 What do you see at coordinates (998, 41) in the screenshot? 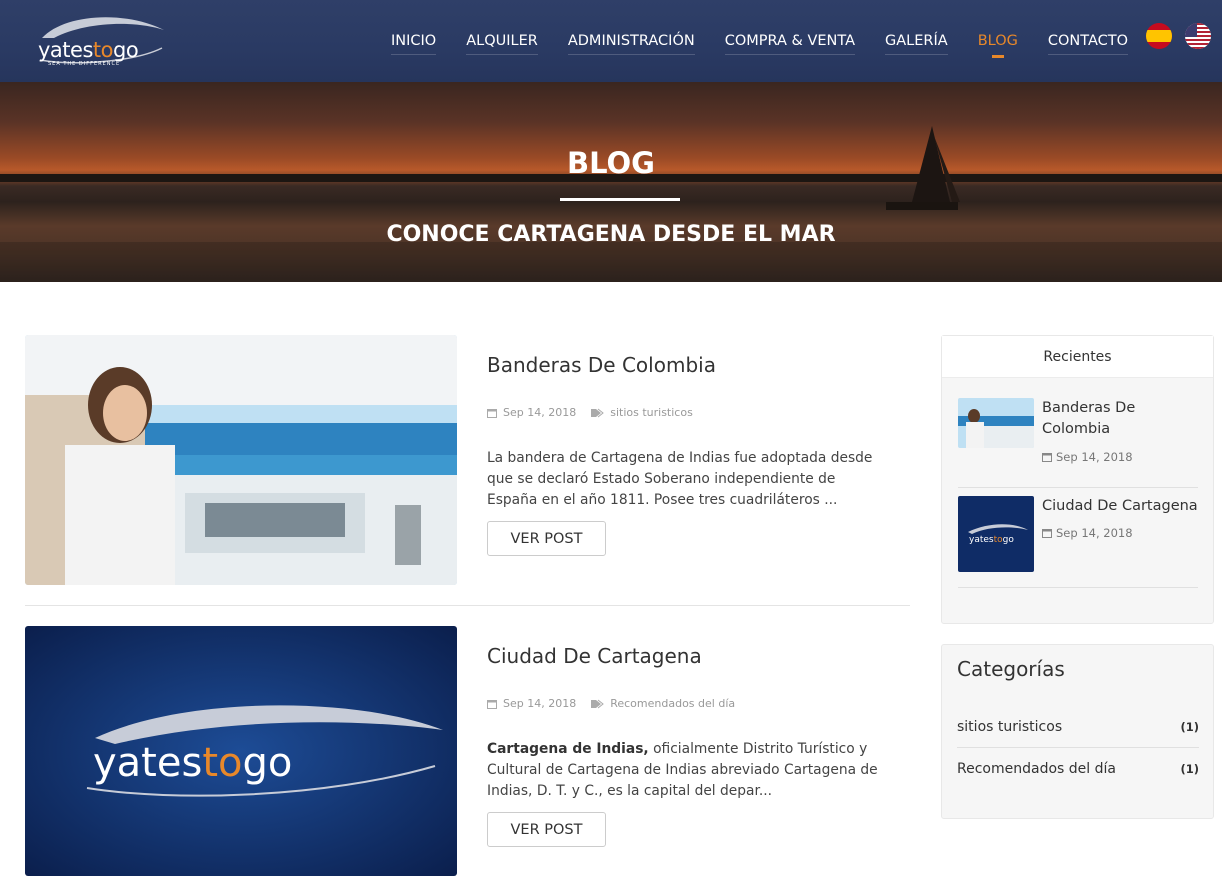
I see `nav-blog: BLOG` at bounding box center [998, 41].